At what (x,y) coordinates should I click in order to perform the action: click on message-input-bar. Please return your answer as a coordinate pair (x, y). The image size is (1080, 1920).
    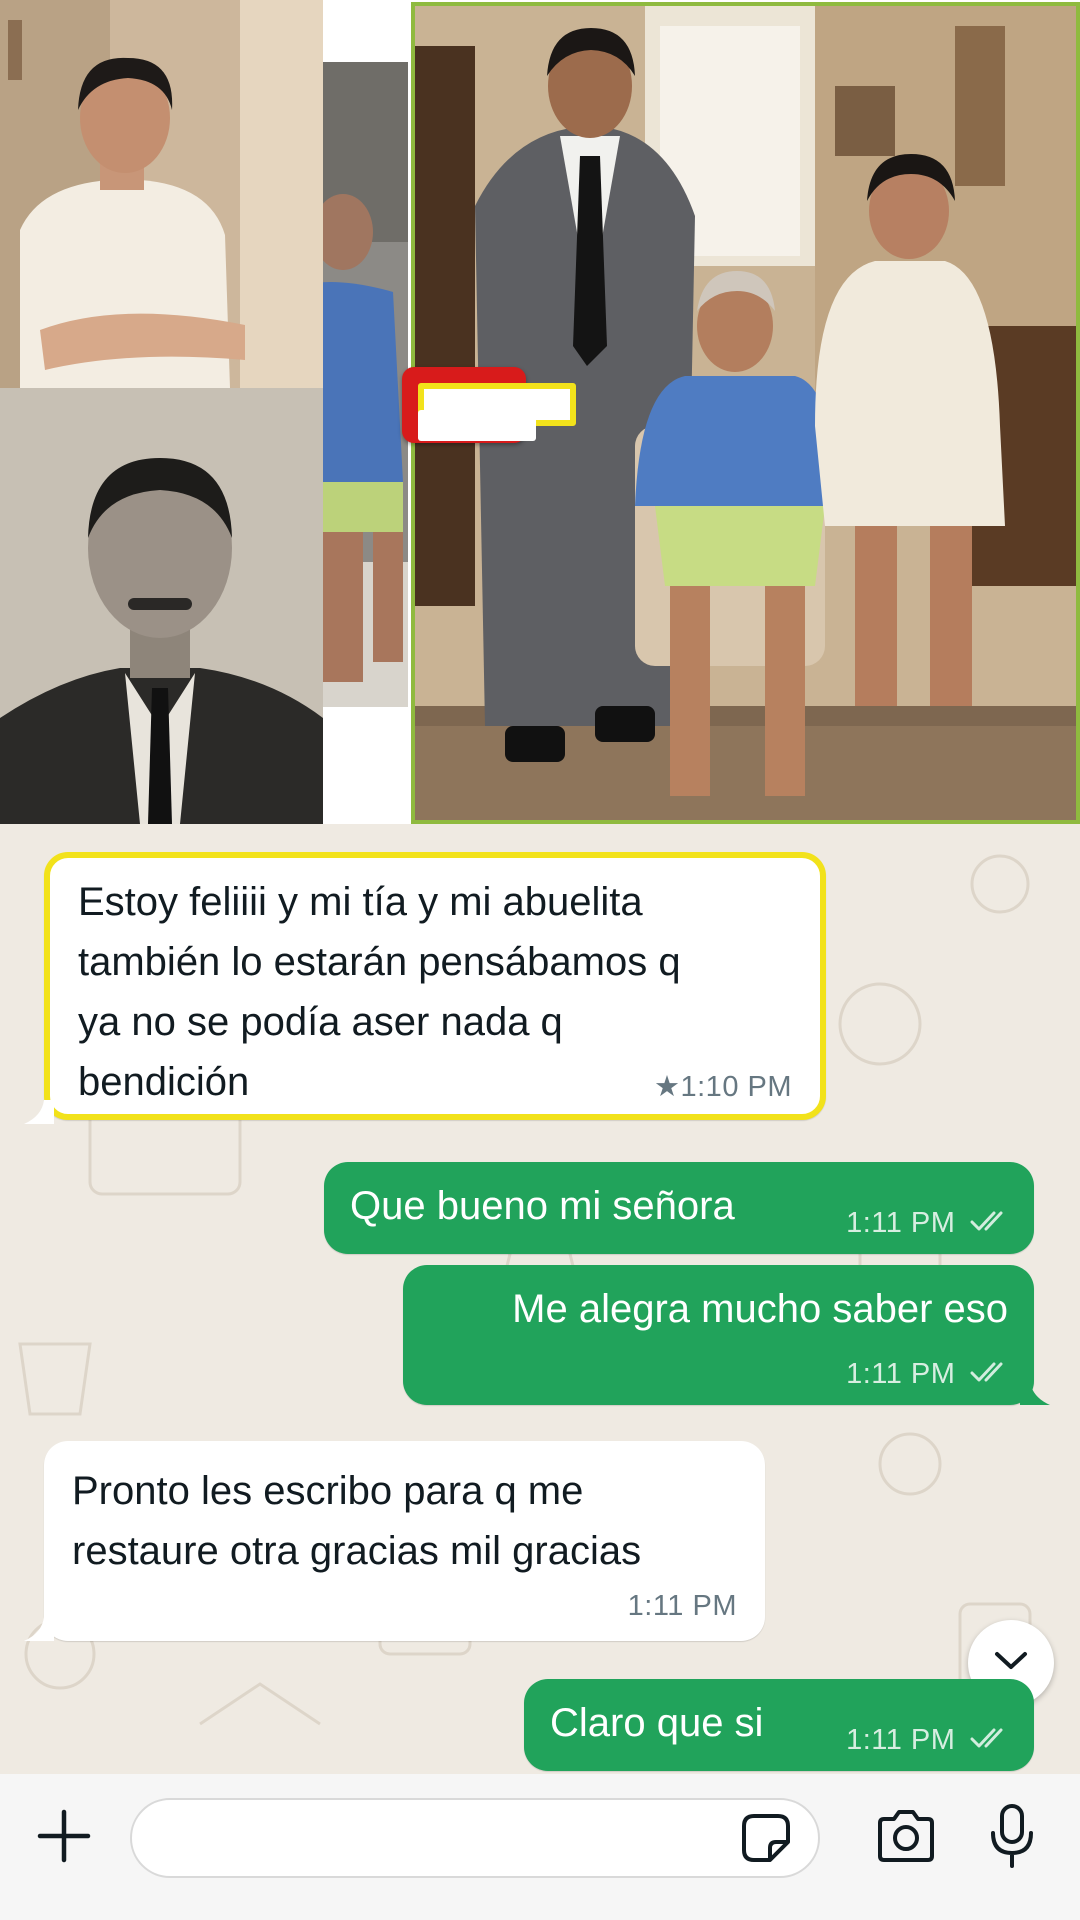
    Looking at the image, I should click on (540, 1847).